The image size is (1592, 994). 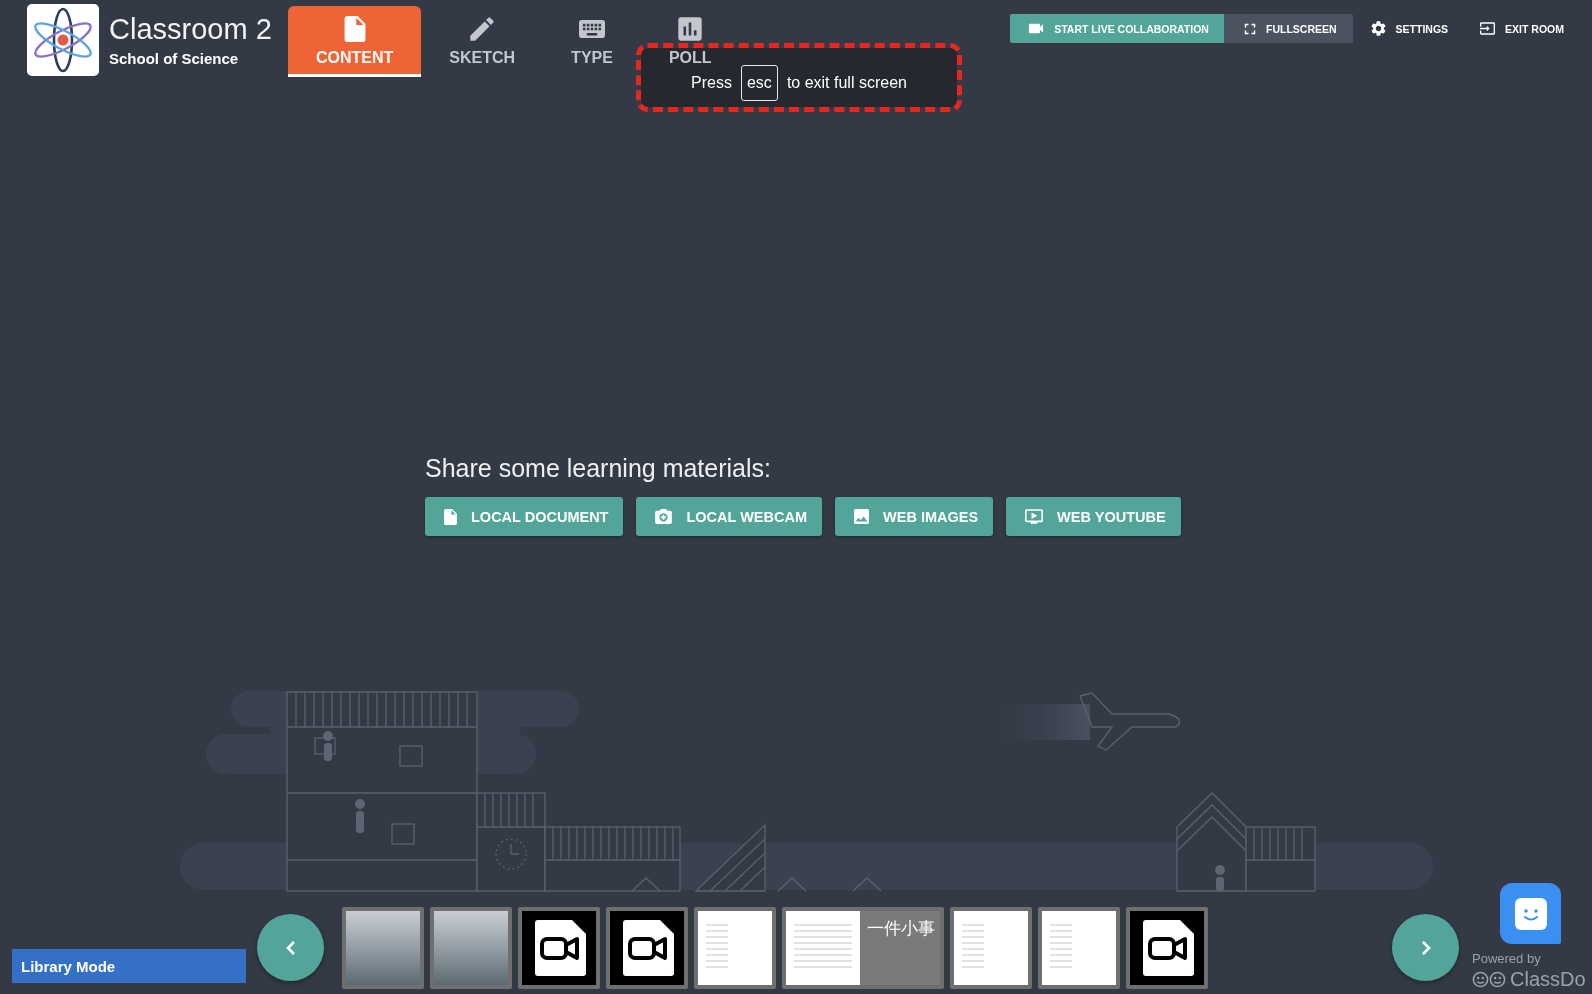 What do you see at coordinates (524, 516) in the screenshot?
I see `local-document-button: LOCAL DOCUMENT` at bounding box center [524, 516].